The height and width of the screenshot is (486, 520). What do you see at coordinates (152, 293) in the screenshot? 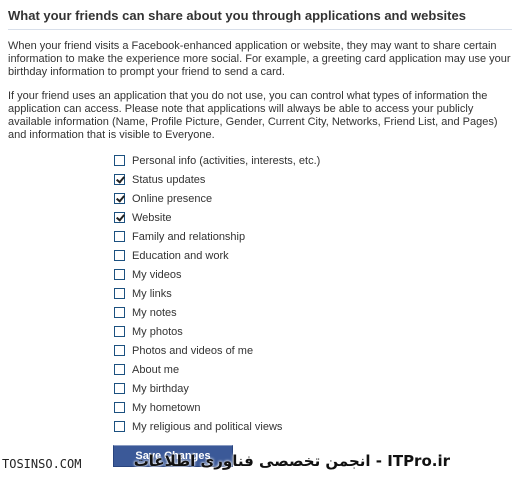
I see `option-label: My links` at bounding box center [152, 293].